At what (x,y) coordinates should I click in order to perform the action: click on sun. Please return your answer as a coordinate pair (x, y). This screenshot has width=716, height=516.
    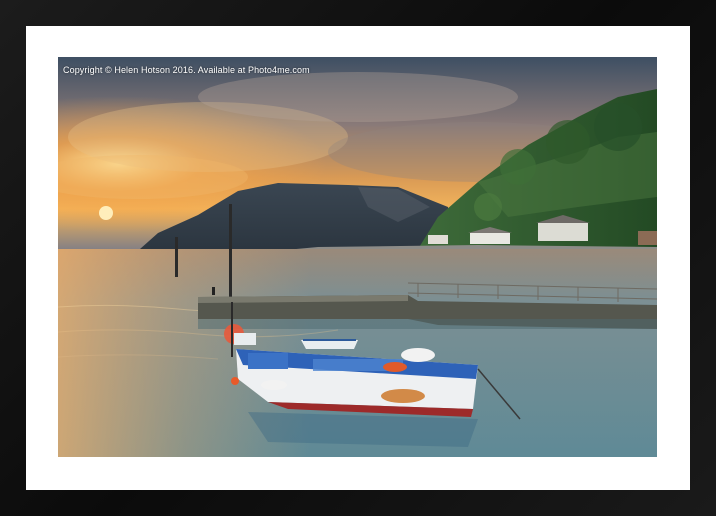
    Looking at the image, I should click on (106, 213).